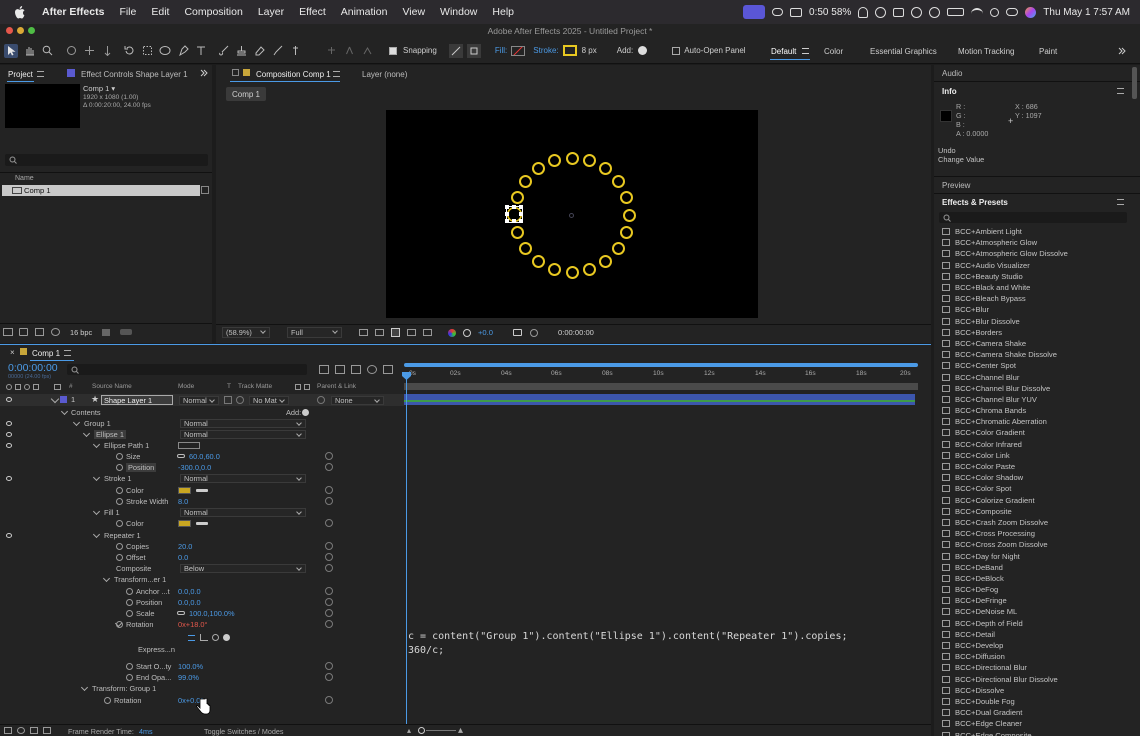  I want to click on effect-item: BCC+Ambient Light, so click(1032, 231).